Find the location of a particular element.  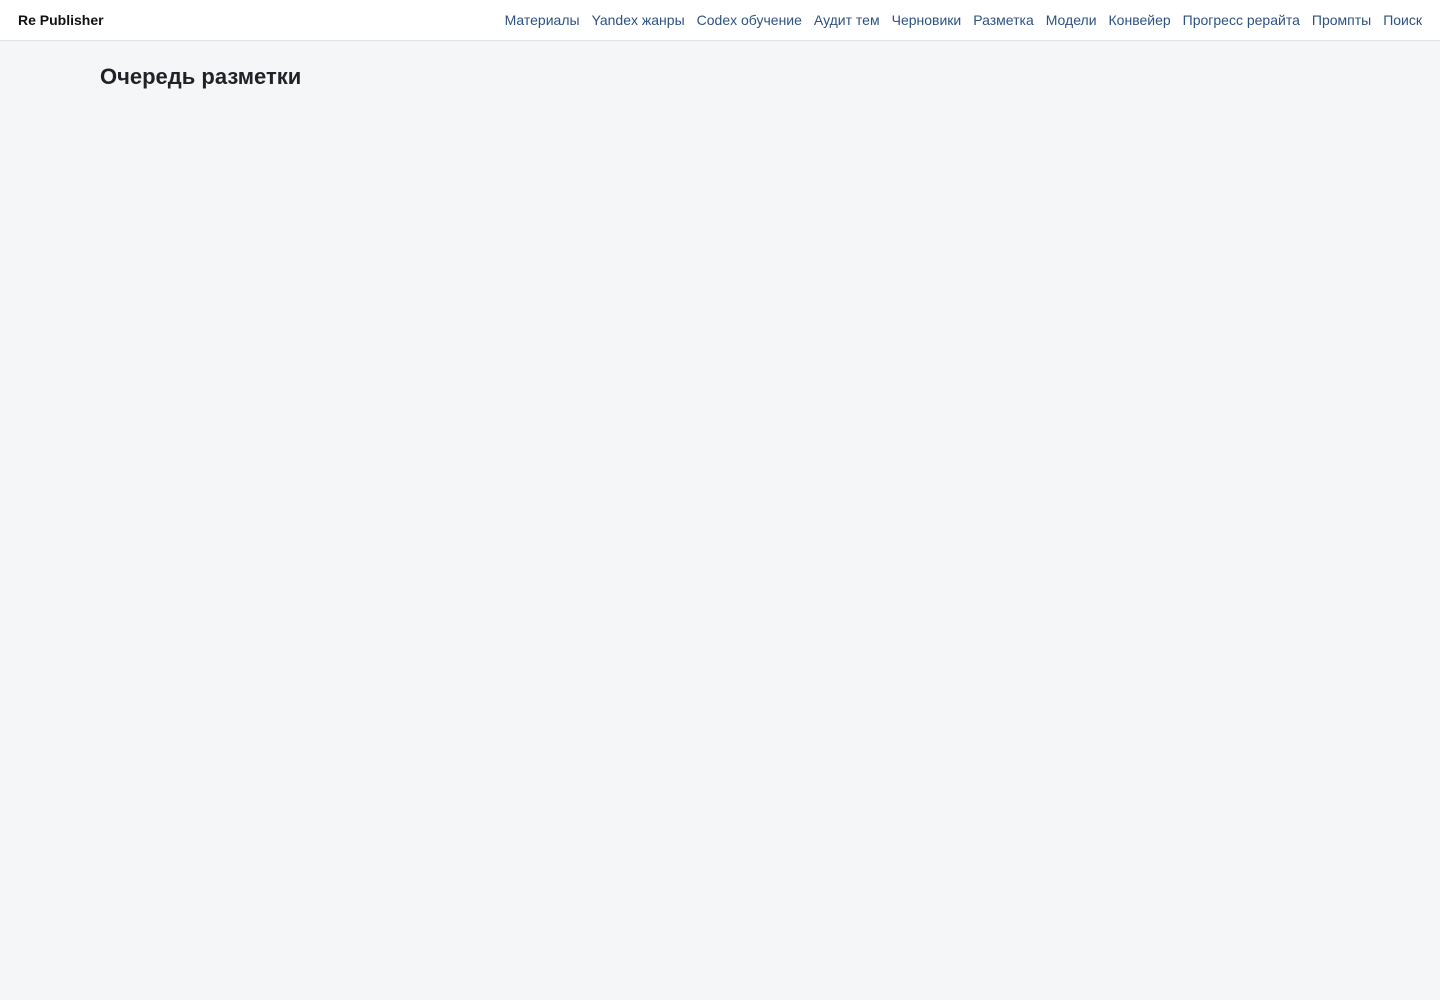

nav-link-topic-audit: Аудит тем is located at coordinates (847, 20).